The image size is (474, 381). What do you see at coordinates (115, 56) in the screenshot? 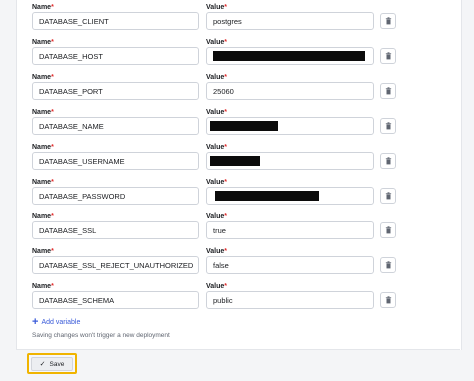
I see `variable-name-input: DATABASE_HOST` at bounding box center [115, 56].